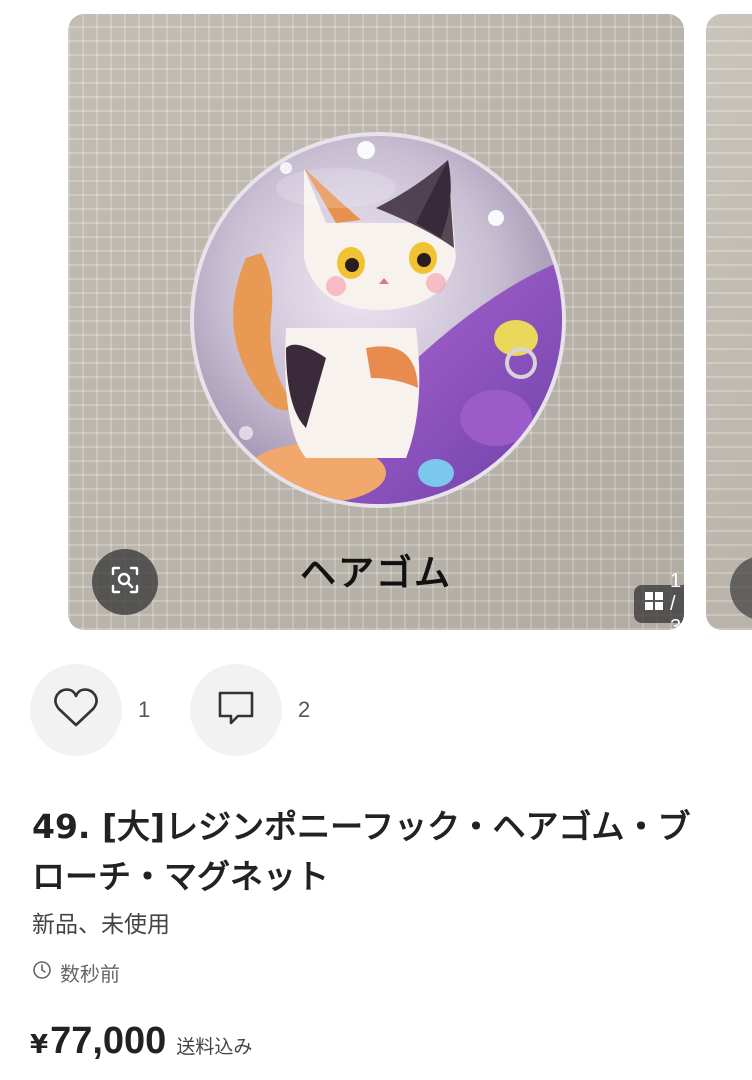 This screenshot has width=752, height=1080. I want to click on like-button, so click(76, 710).